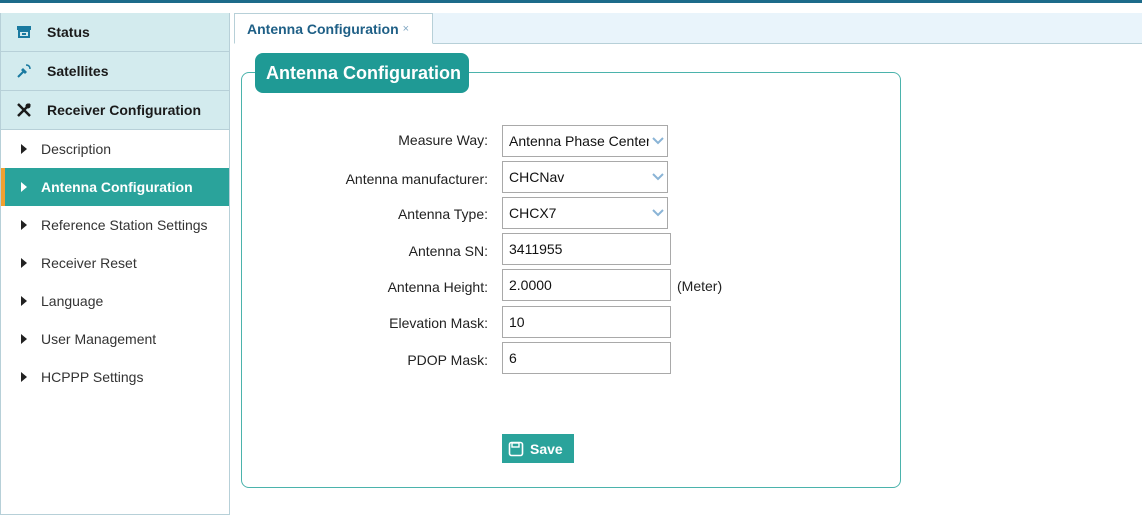 The height and width of the screenshot is (515, 1142). What do you see at coordinates (72, 301) in the screenshot?
I see `sidebar-item-label: Language` at bounding box center [72, 301].